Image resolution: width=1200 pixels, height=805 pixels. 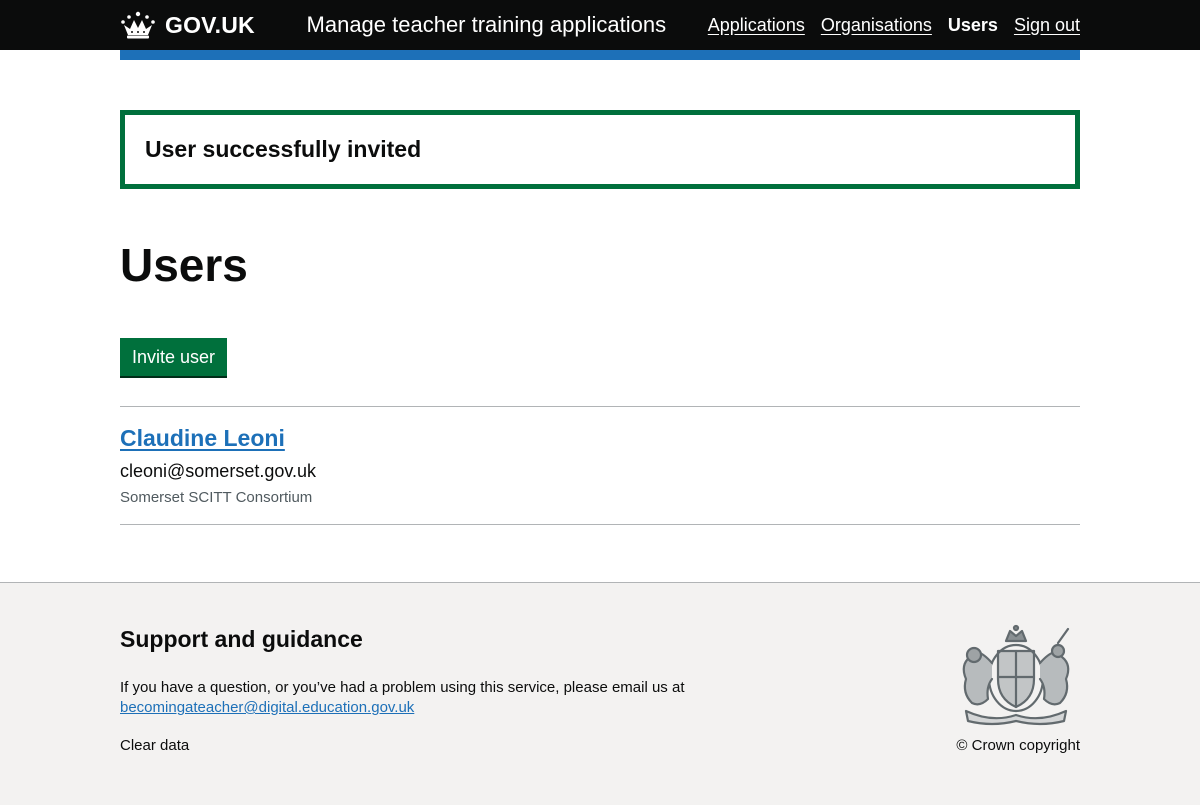 What do you see at coordinates (218, 471) in the screenshot?
I see `user-email: cleoni@somerset.gov.uk` at bounding box center [218, 471].